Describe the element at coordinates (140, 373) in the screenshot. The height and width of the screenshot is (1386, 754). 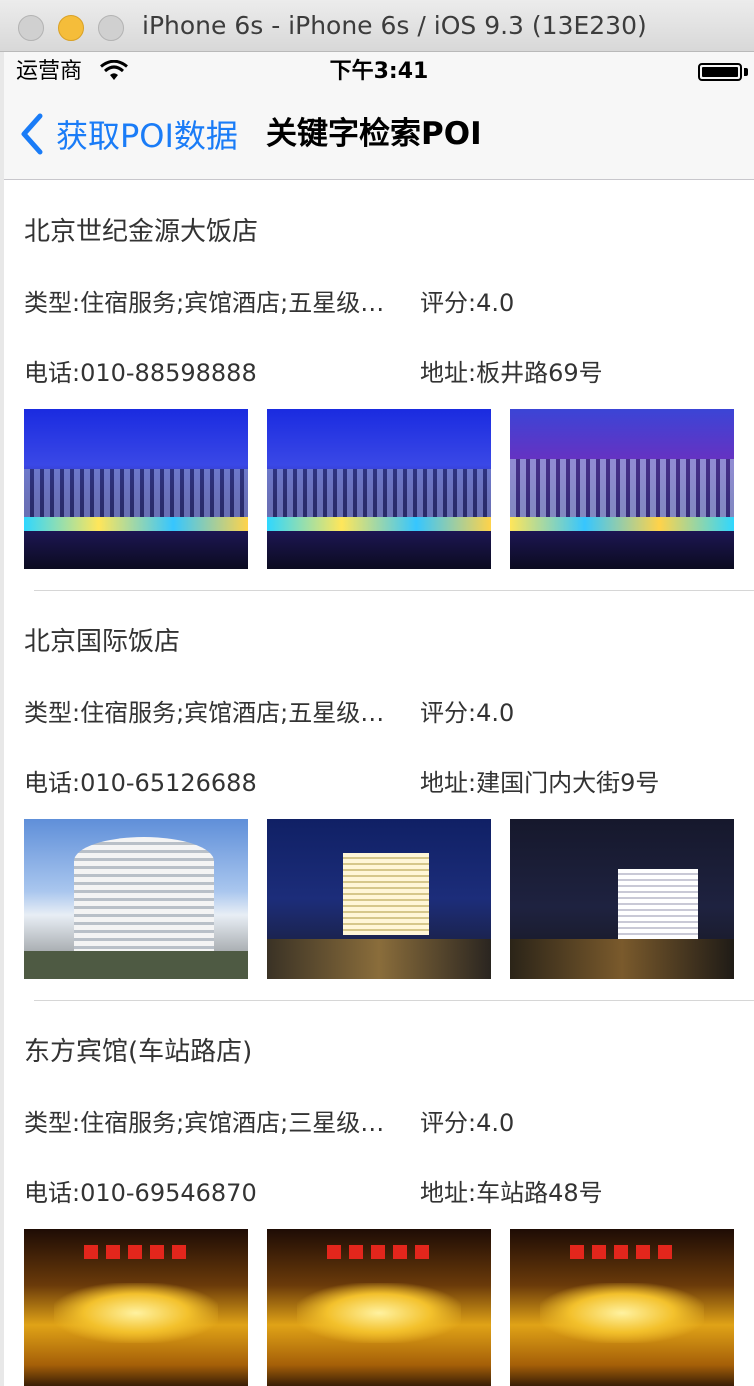
I see `poi-phone: 电话:010-88598888` at that location.